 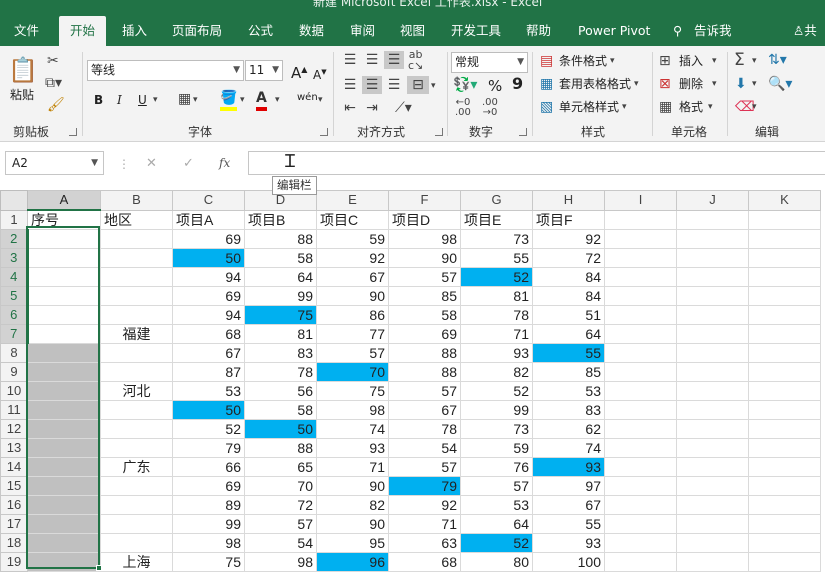 What do you see at coordinates (64, 200) in the screenshot?
I see `column-header-a: A` at bounding box center [64, 200].